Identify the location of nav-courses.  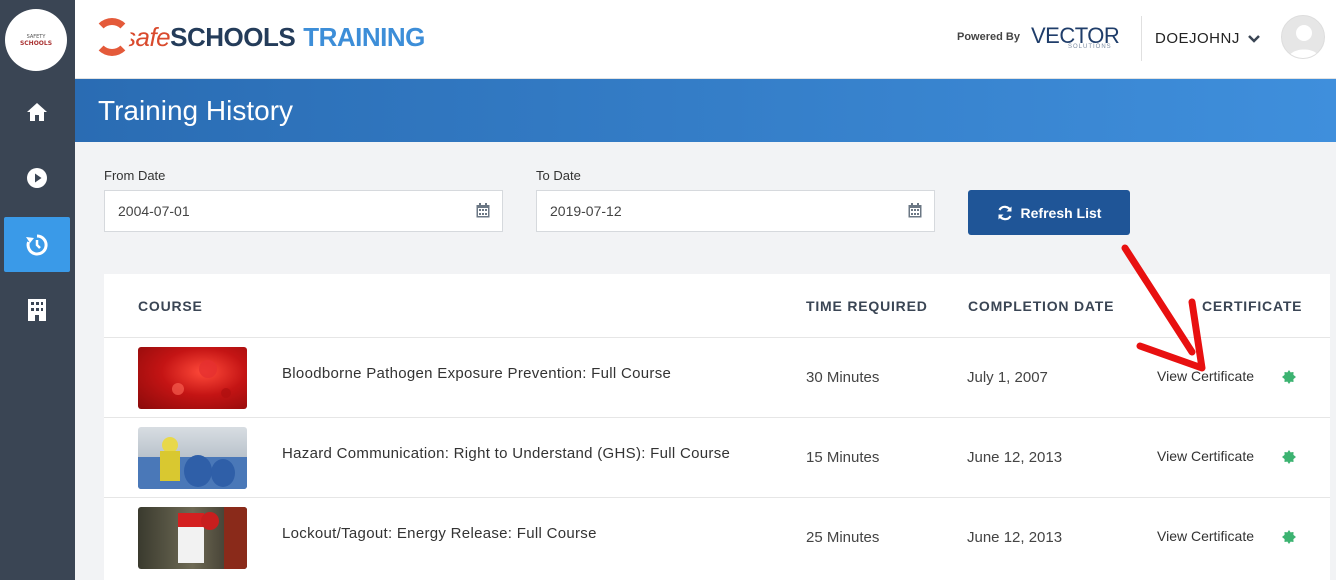
(37, 177).